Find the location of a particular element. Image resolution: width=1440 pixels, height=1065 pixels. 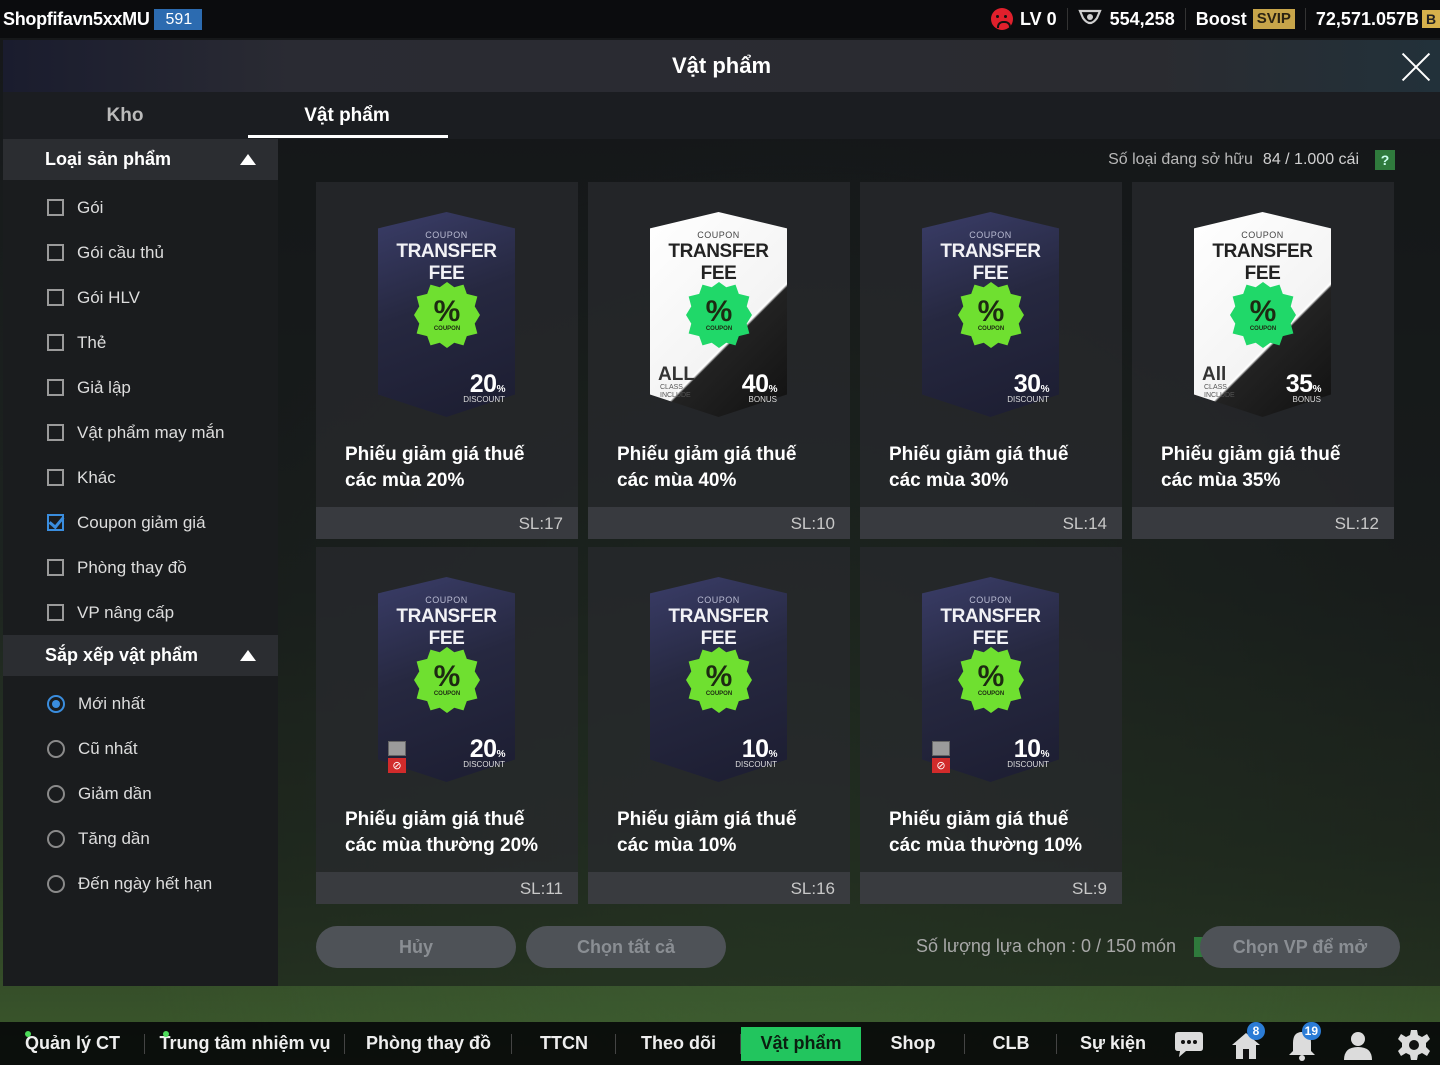

chat-icon is located at coordinates (1189, 1045).